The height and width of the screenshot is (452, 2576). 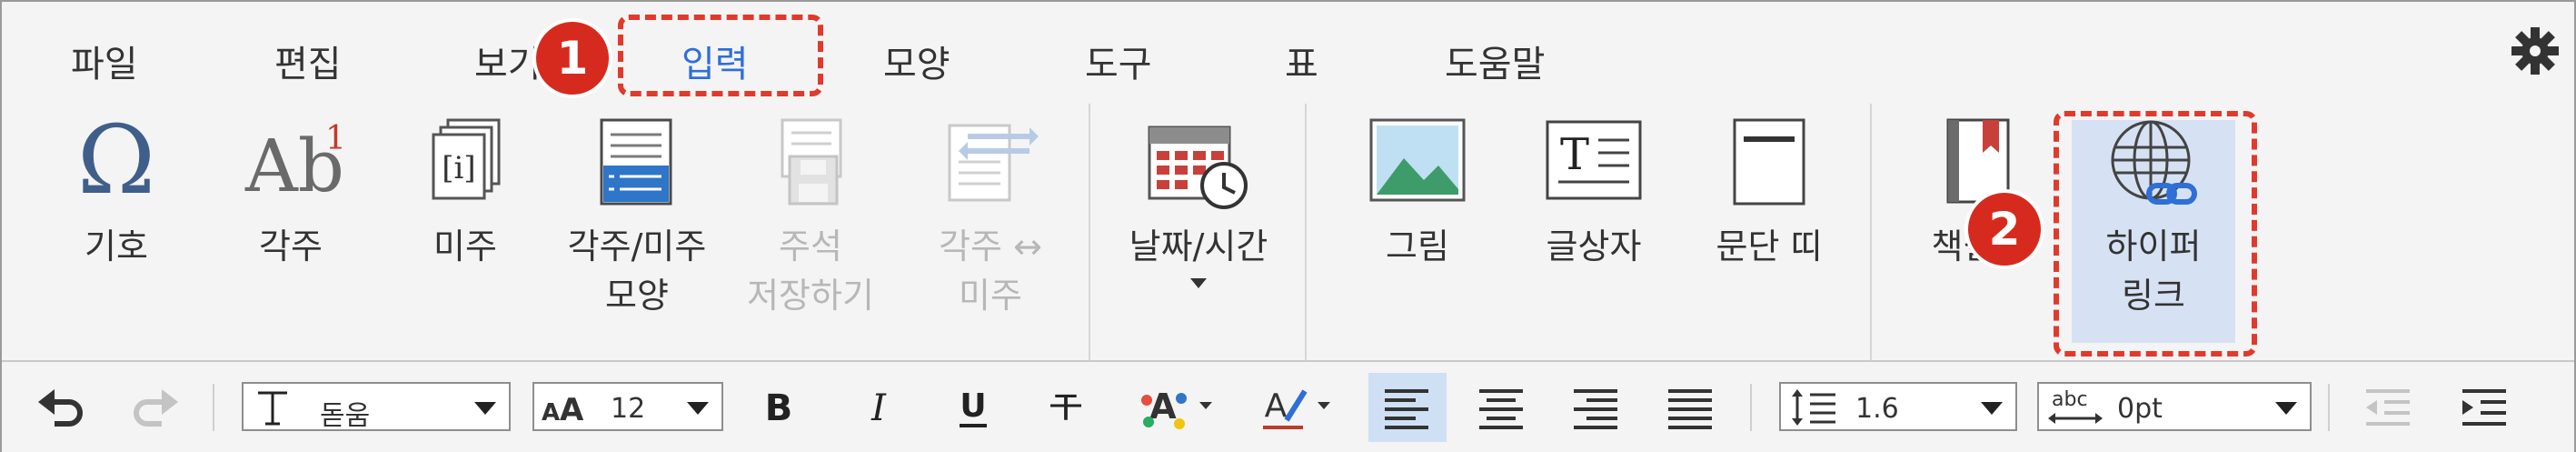 I want to click on char-spacing-icon: abc, so click(x=2075, y=406).